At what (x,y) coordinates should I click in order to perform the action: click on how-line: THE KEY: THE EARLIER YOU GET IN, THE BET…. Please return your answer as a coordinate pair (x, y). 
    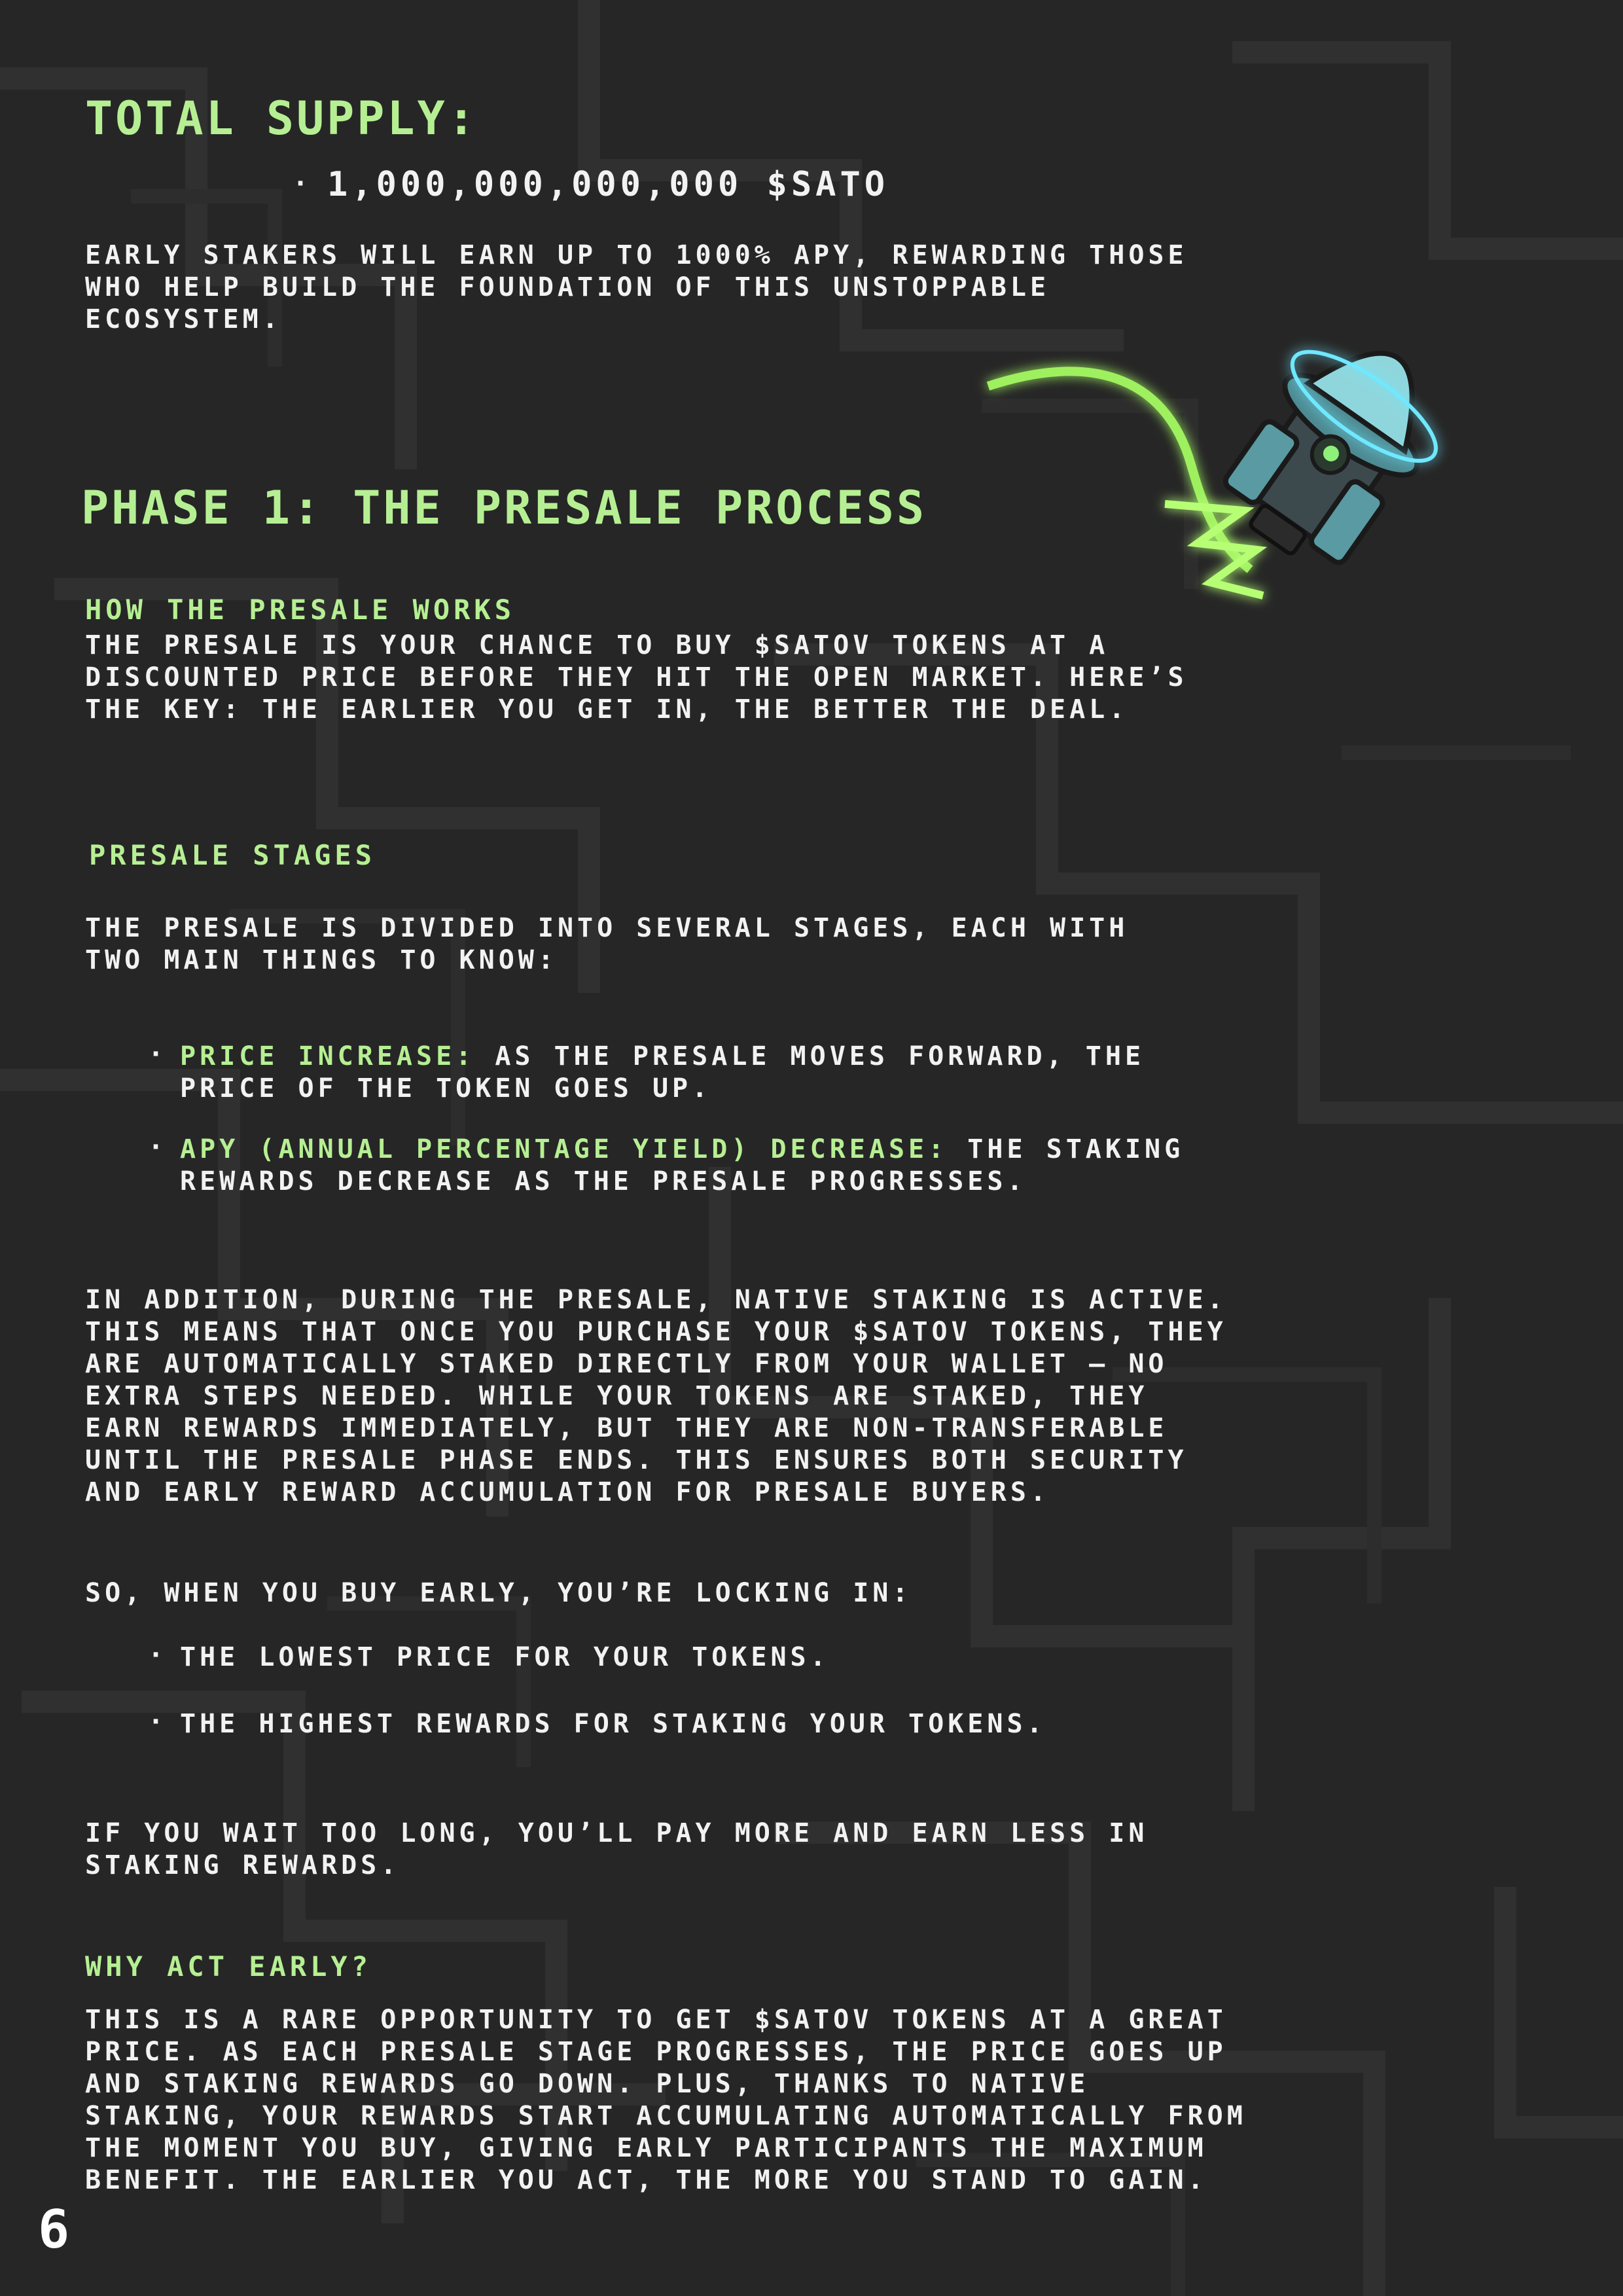
    Looking at the image, I should click on (607, 709).